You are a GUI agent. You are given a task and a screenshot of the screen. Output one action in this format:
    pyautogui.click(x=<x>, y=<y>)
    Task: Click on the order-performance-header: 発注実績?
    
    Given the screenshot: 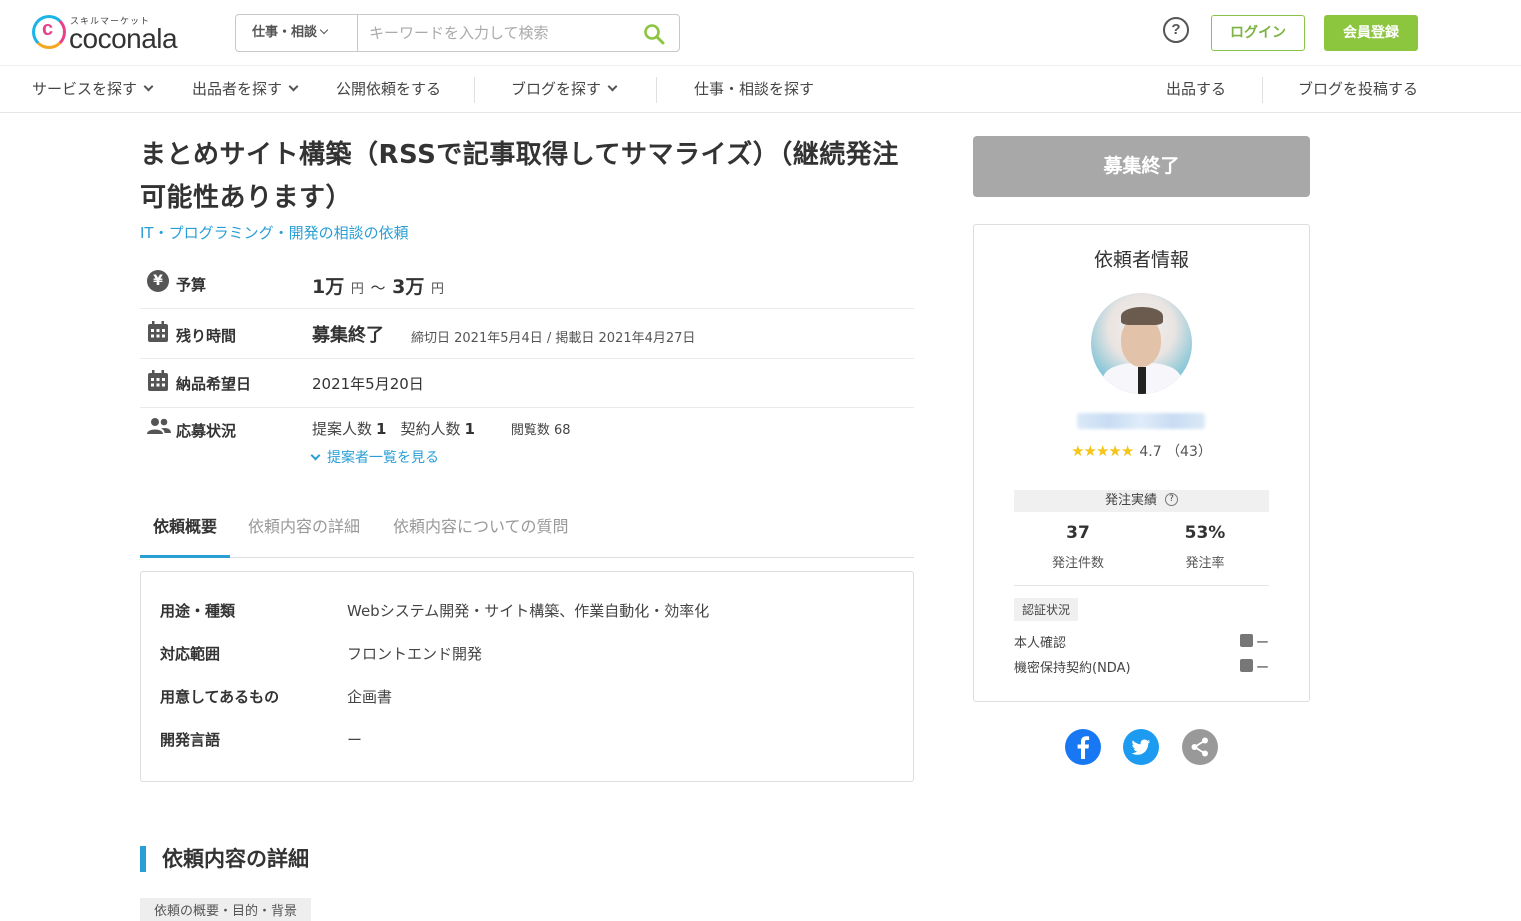 What is the action you would take?
    pyautogui.click(x=1141, y=501)
    